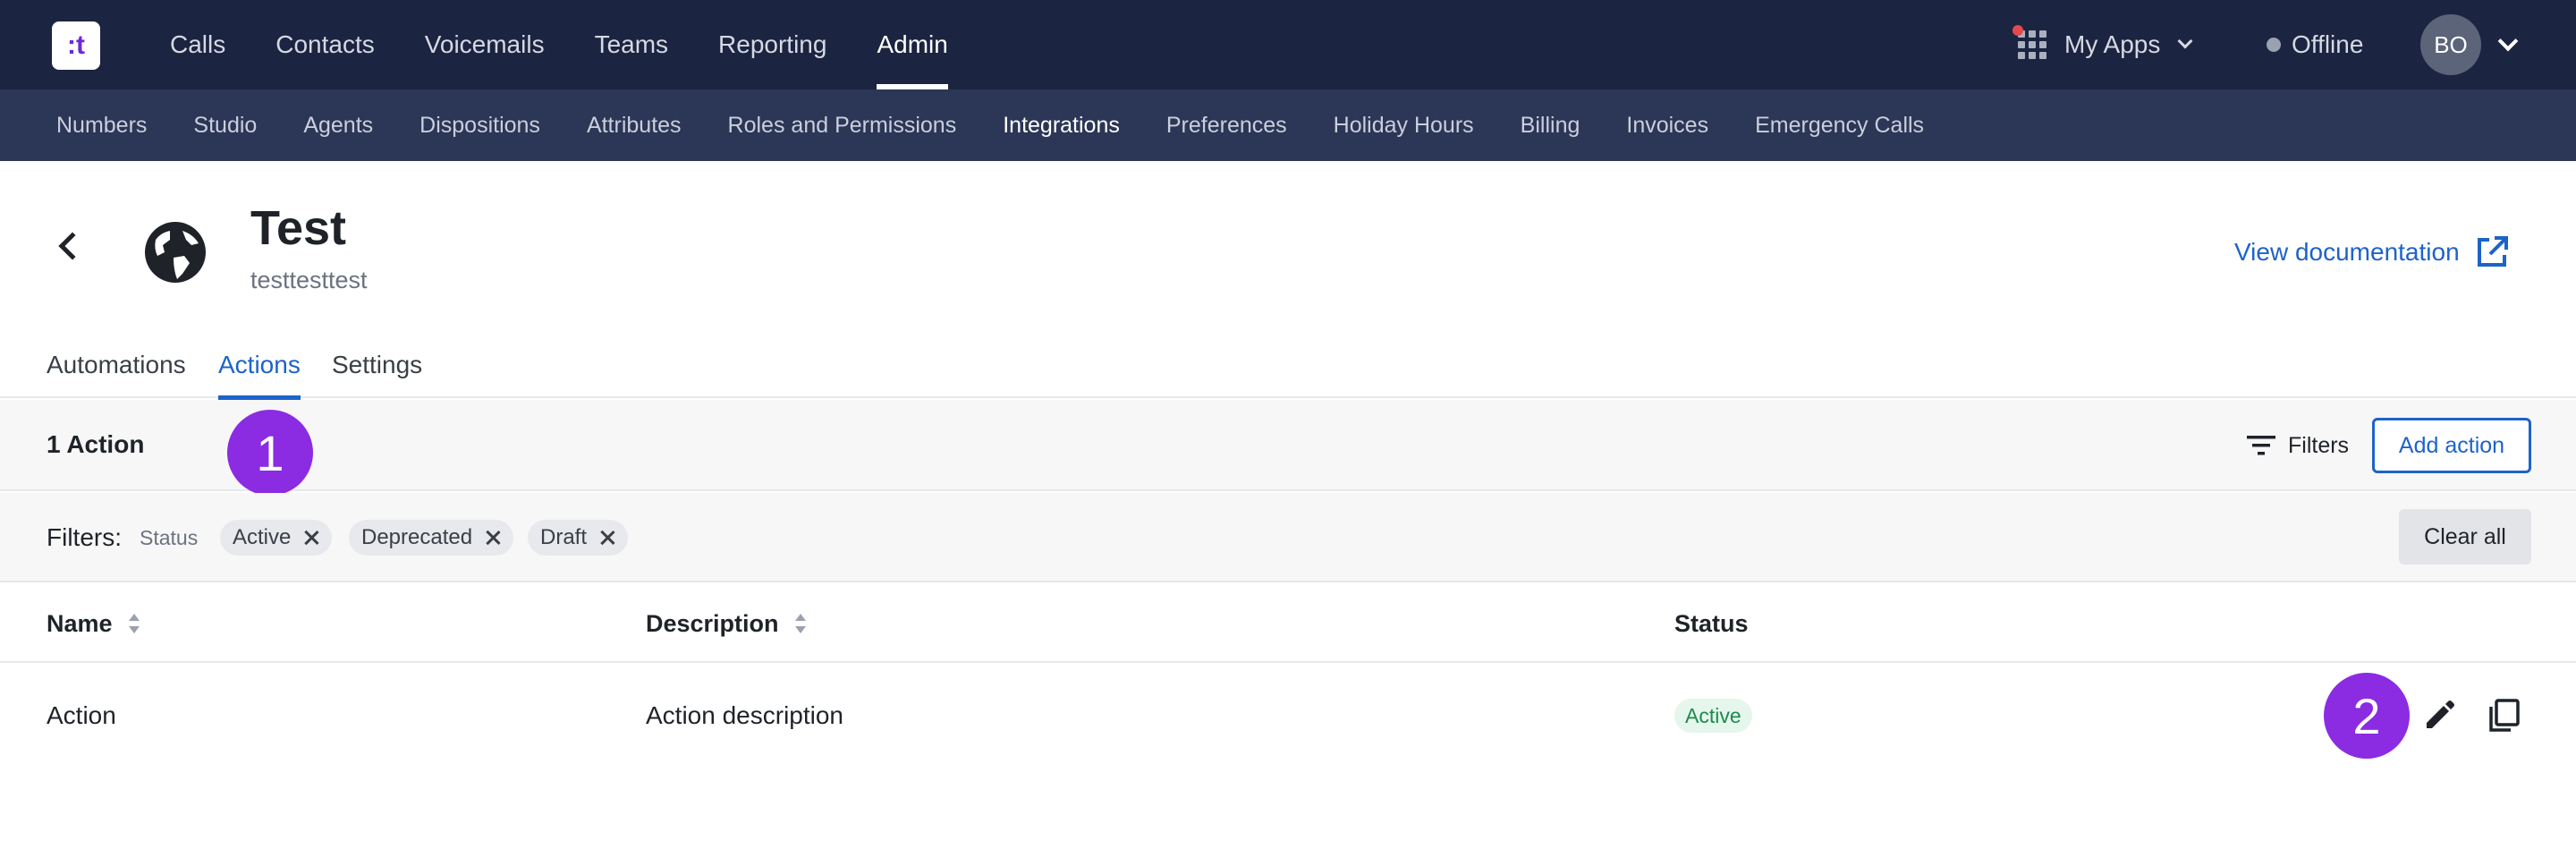 This screenshot has height=866, width=2576. I want to click on sub-nav-billing: Billing, so click(1550, 125).